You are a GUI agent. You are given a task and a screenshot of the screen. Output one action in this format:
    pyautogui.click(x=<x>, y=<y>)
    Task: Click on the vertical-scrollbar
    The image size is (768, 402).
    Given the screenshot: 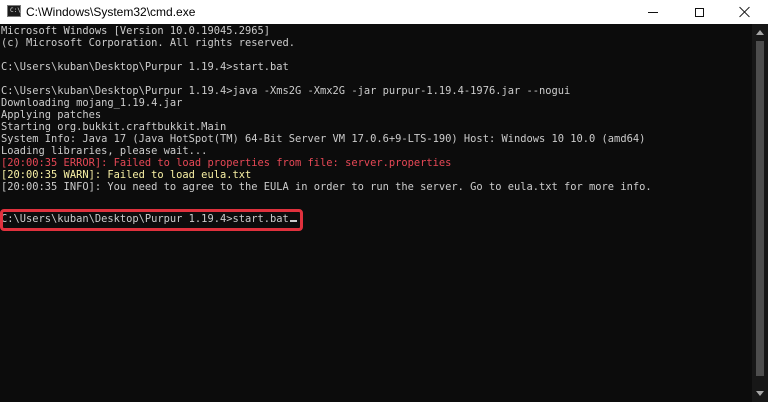 What is the action you would take?
    pyautogui.click(x=760, y=213)
    